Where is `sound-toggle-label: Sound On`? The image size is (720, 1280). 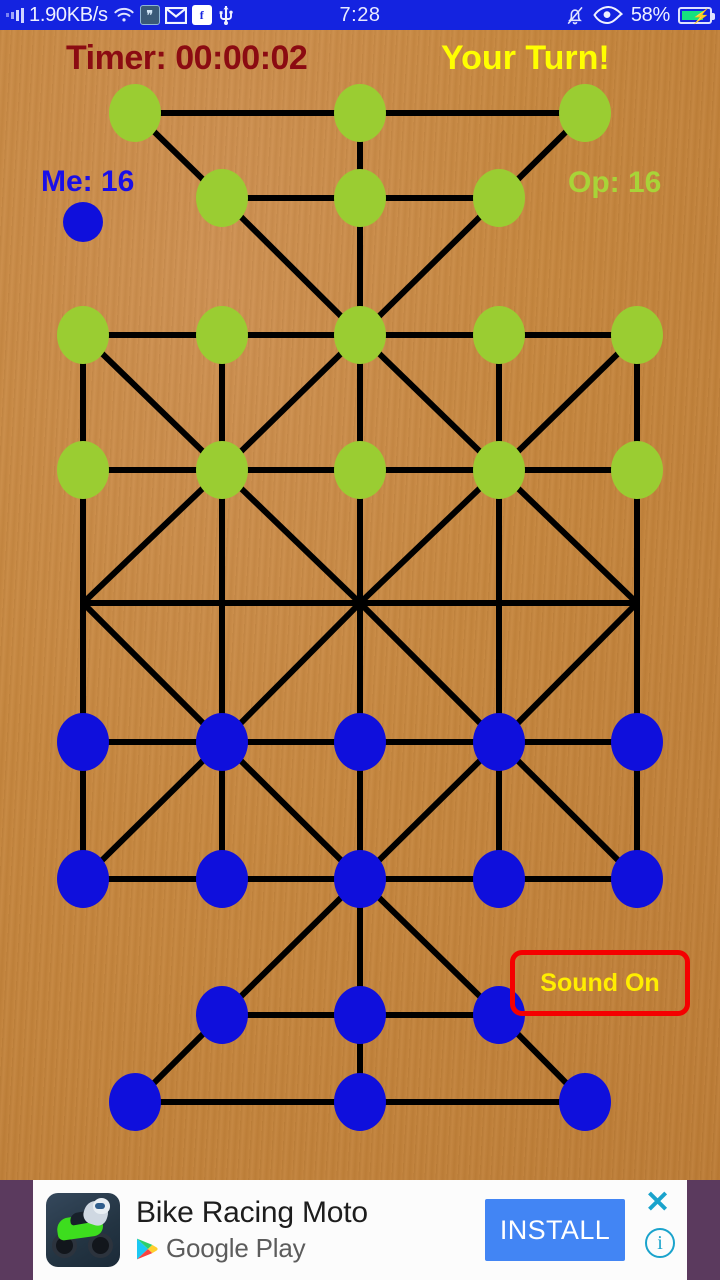 sound-toggle-label: Sound On is located at coordinates (600, 982).